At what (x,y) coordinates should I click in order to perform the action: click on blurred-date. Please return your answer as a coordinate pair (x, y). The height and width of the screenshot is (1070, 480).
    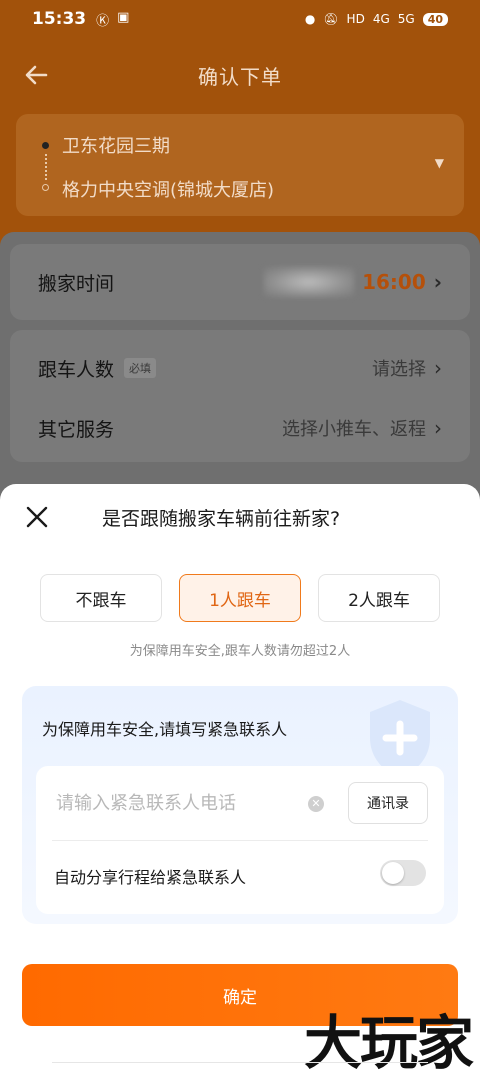
    Looking at the image, I should click on (309, 282).